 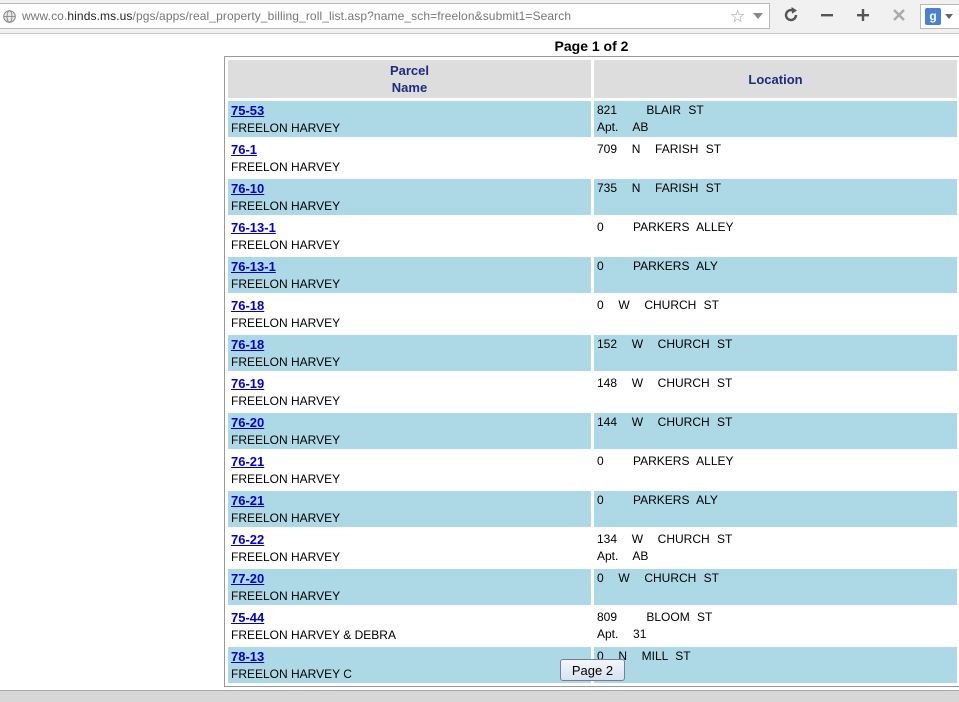 I want to click on location-cell: 152 W CHURCH ST, so click(x=775, y=353).